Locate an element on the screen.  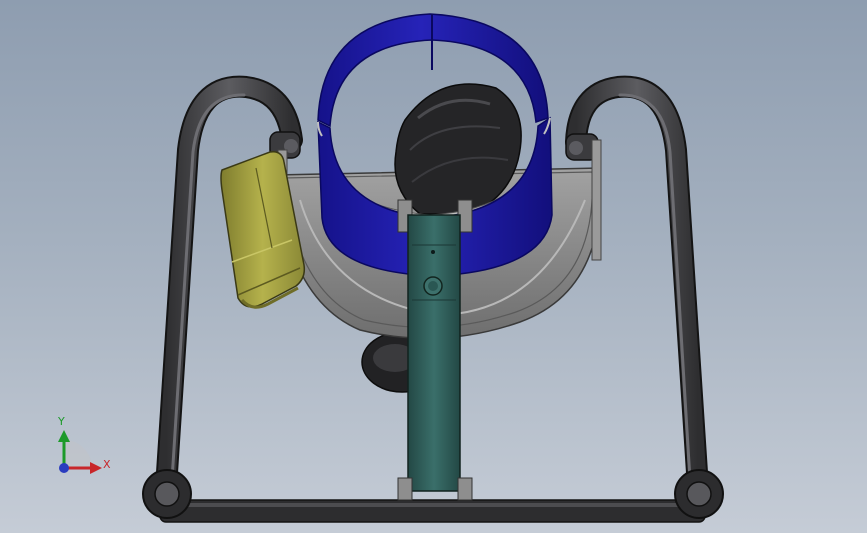
foot-joint-right is located at coordinates (699, 494).